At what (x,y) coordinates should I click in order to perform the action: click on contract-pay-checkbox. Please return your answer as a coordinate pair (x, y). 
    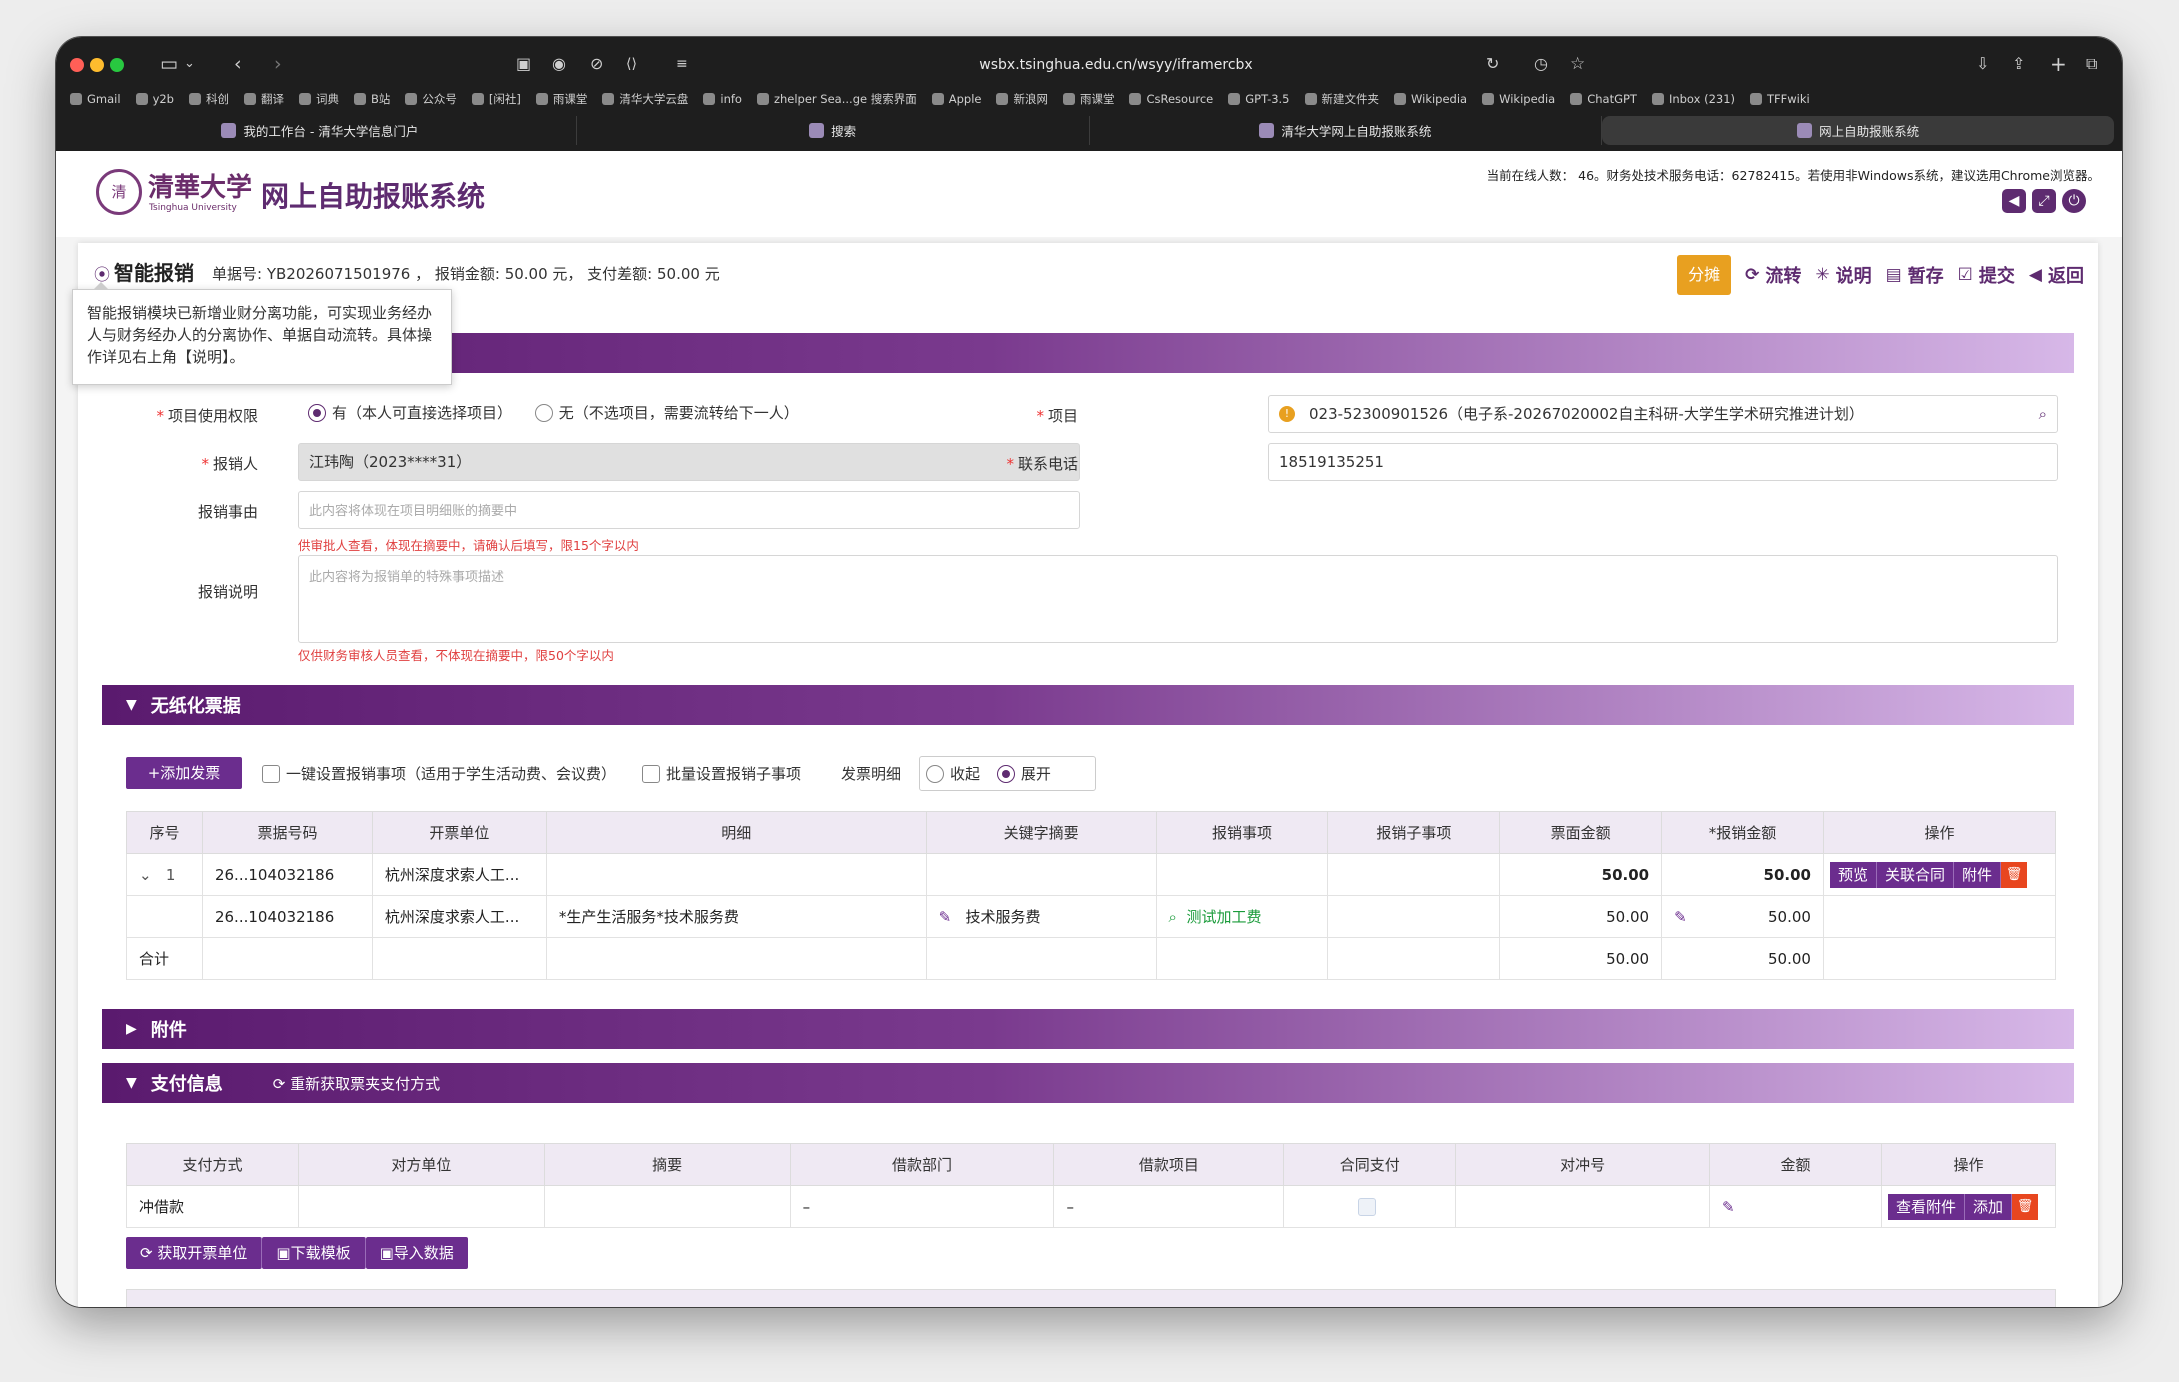
    Looking at the image, I should click on (1366, 1206).